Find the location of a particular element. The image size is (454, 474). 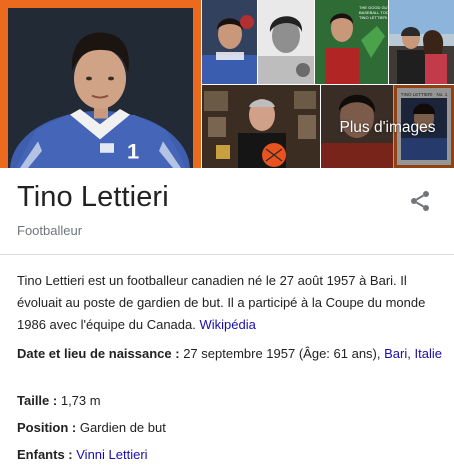

entity-title: Tino Lettieri is located at coordinates (93, 197).